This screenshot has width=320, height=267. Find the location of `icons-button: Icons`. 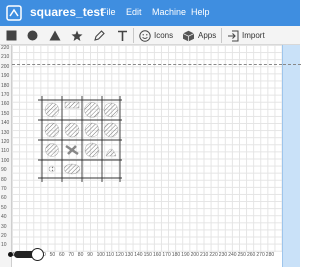

icons-button: Icons is located at coordinates (156, 35).